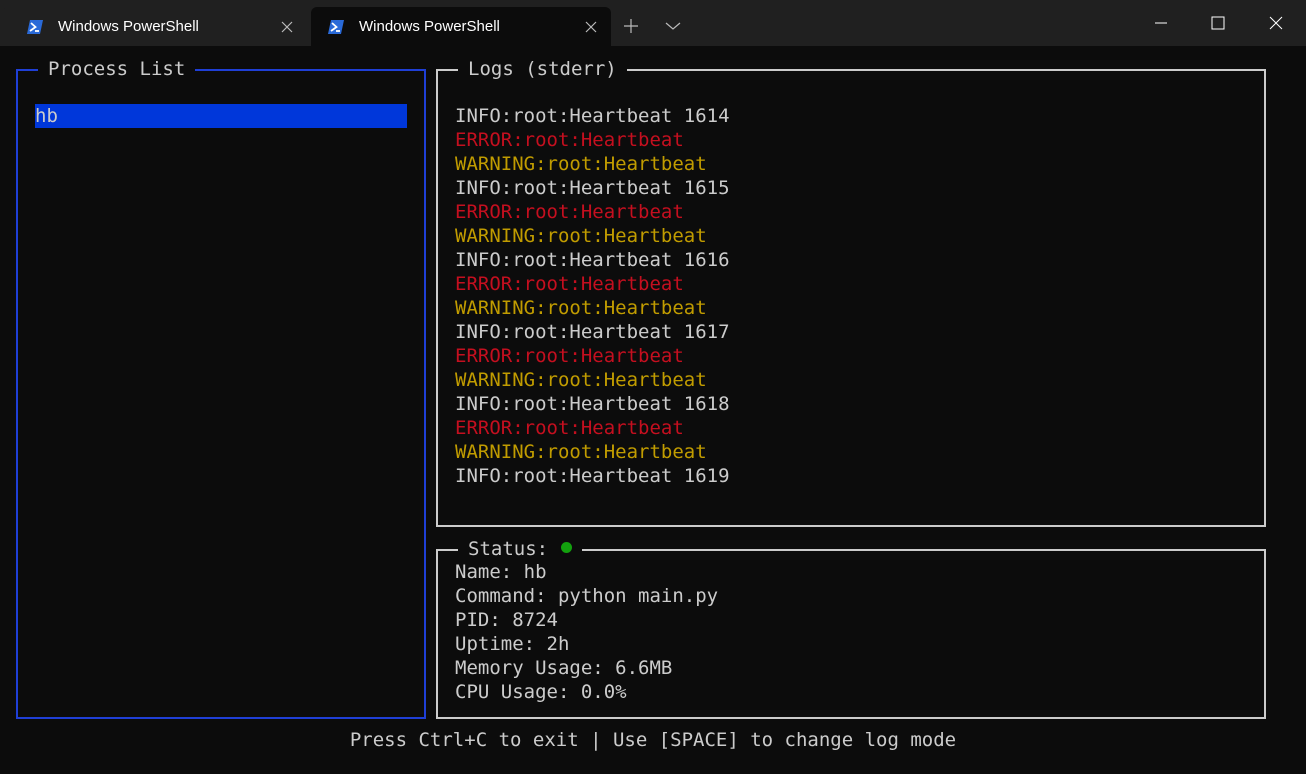 Image resolution: width=1306 pixels, height=774 pixels. What do you see at coordinates (221, 116) in the screenshot?
I see `process-item-selected: hb` at bounding box center [221, 116].